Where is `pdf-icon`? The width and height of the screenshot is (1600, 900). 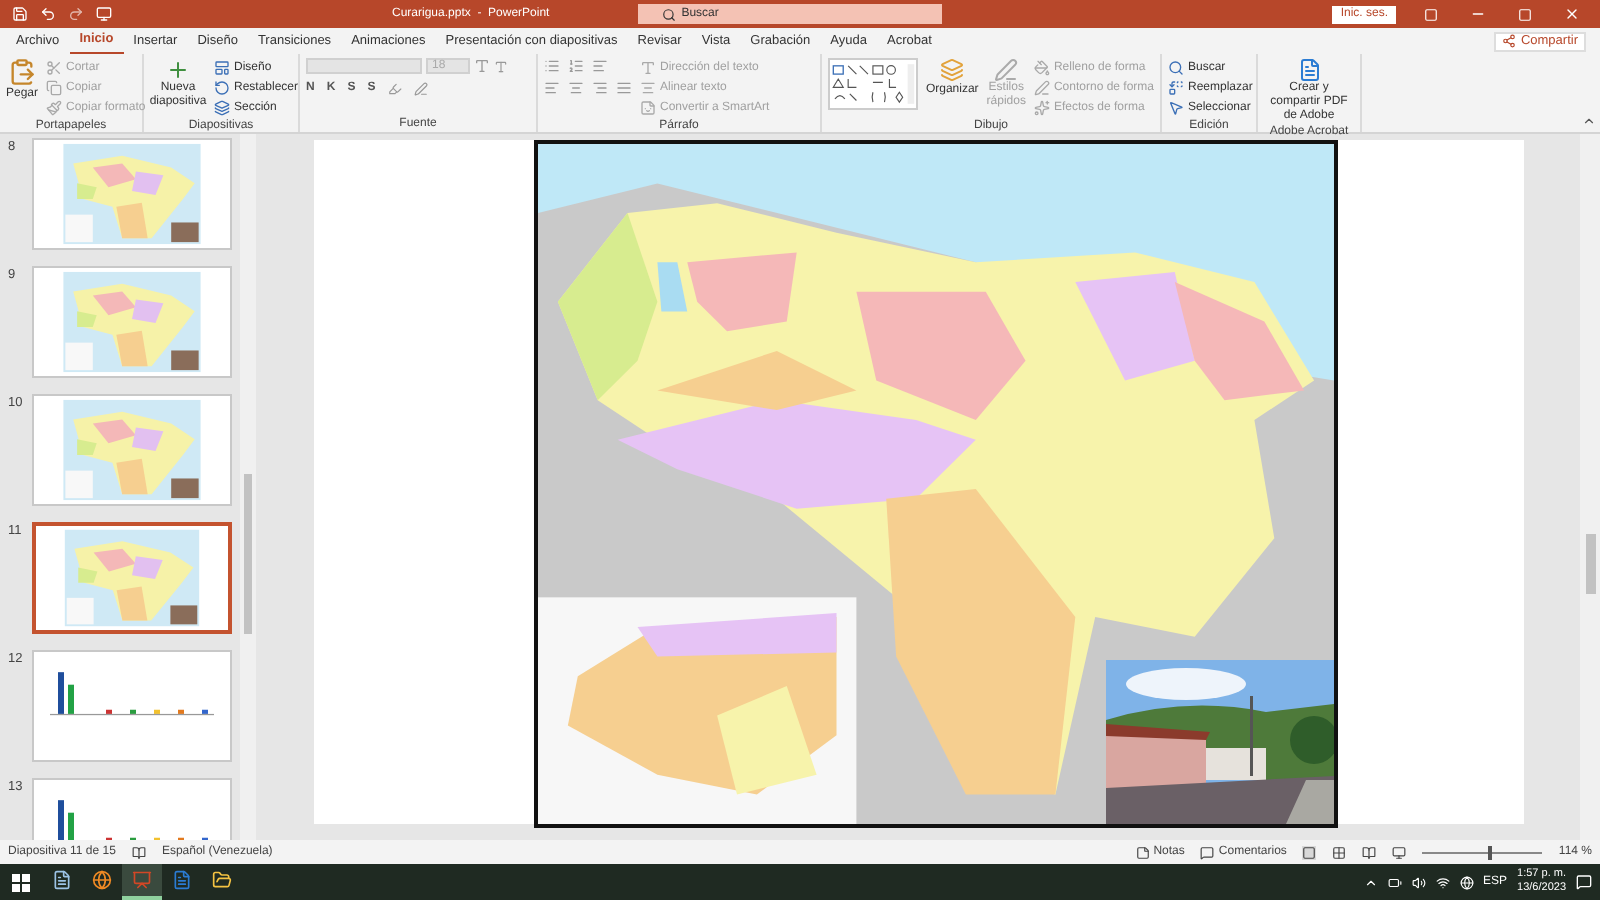
pdf-icon is located at coordinates (1309, 70).